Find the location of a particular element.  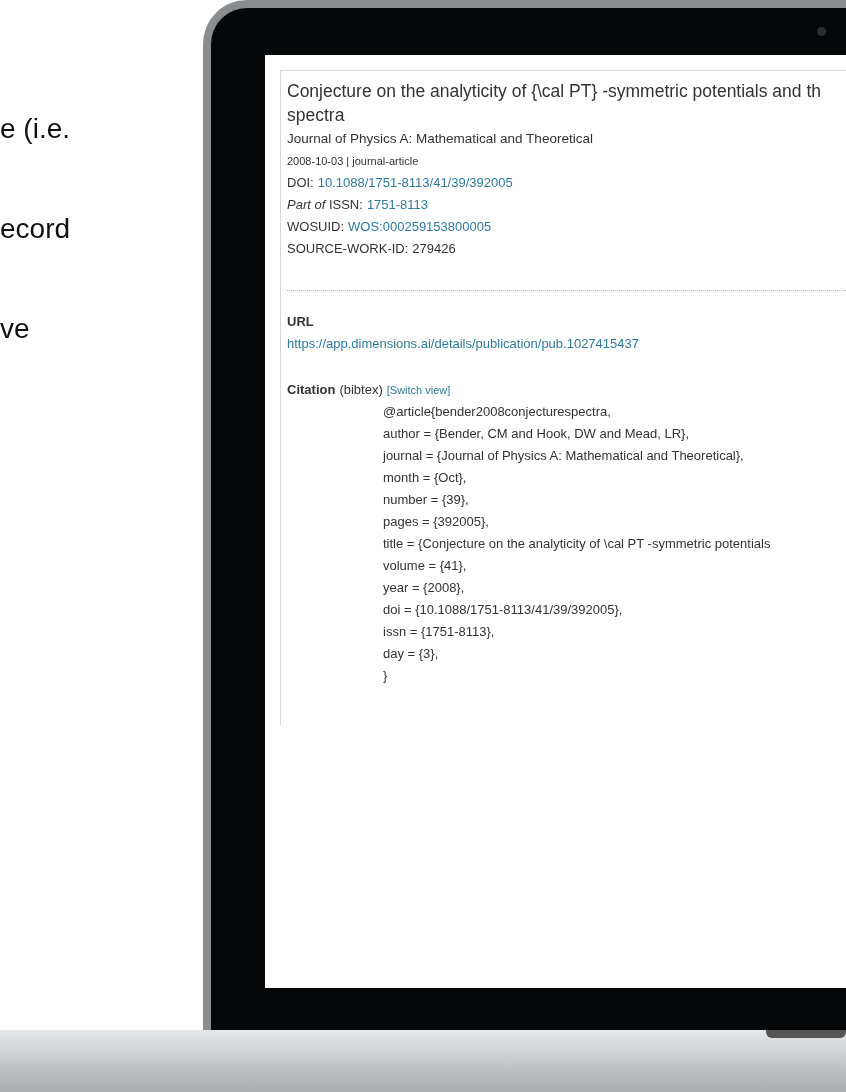

identifier-label: WOSUID: is located at coordinates (316, 227).